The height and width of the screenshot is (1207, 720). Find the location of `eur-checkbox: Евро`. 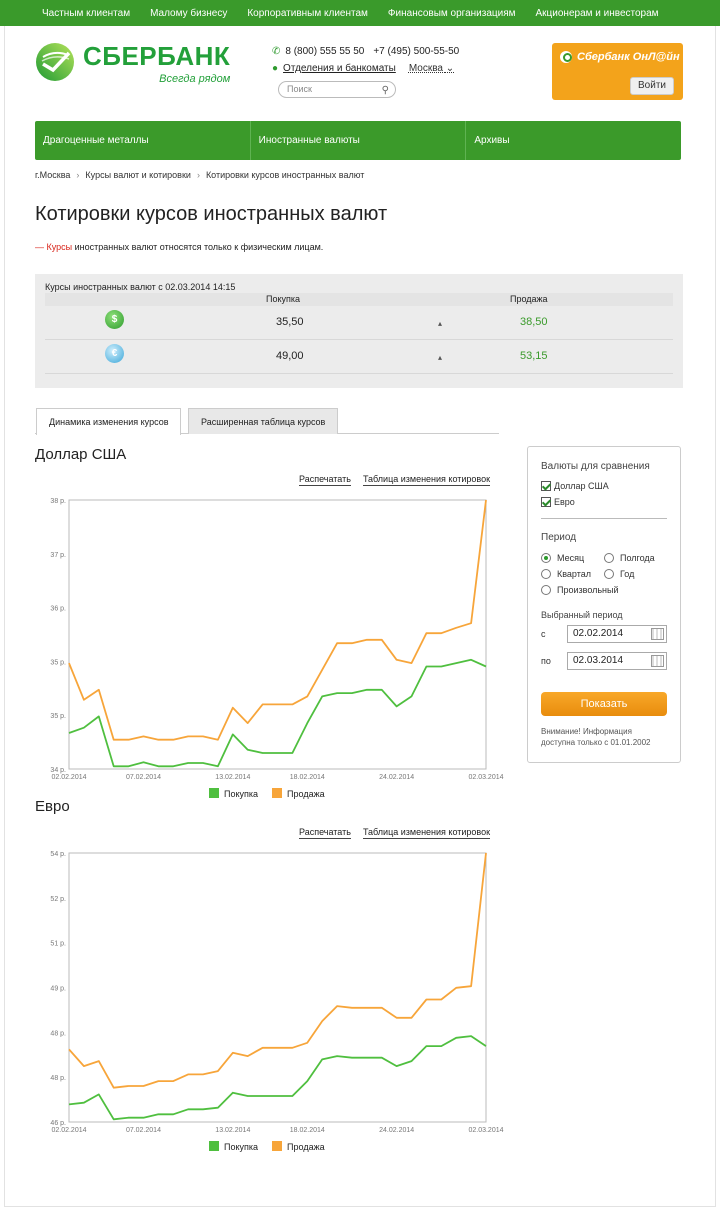

eur-checkbox: Евро is located at coordinates (558, 502).